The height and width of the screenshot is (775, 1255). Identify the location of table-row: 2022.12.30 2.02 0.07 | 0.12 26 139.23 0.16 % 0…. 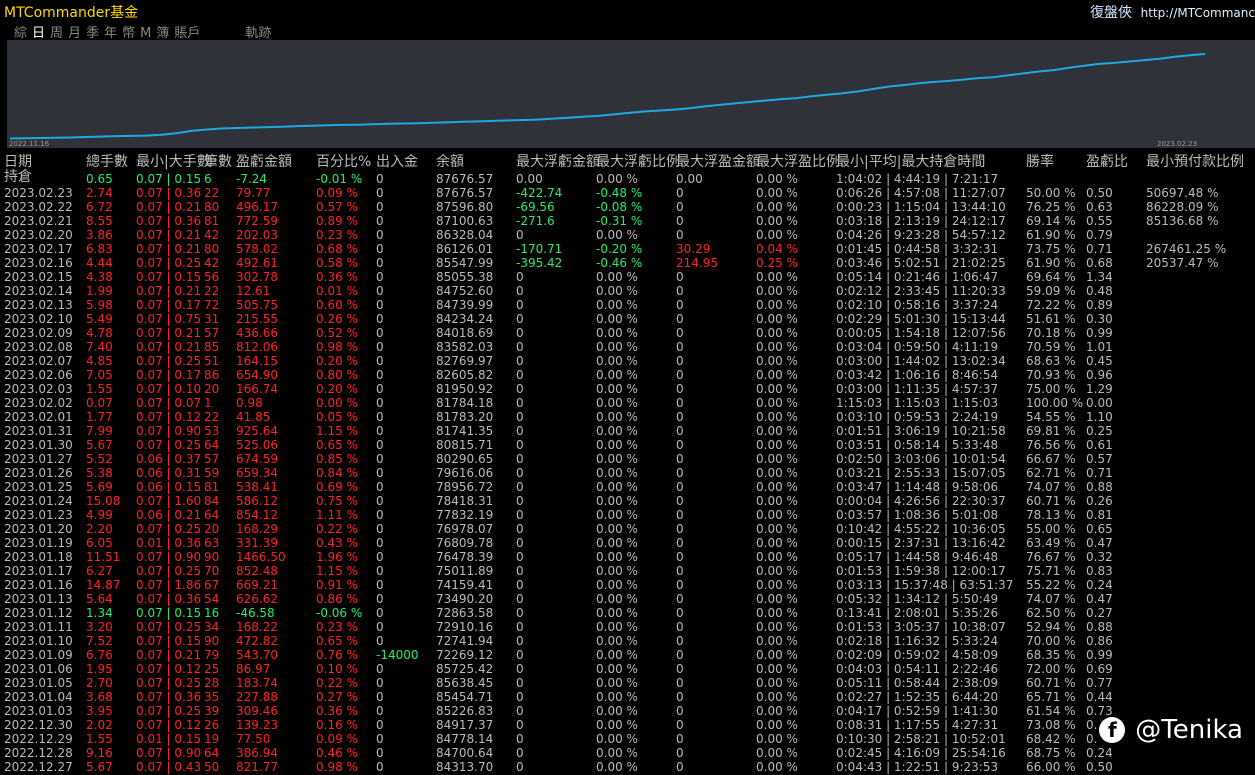
(627, 725).